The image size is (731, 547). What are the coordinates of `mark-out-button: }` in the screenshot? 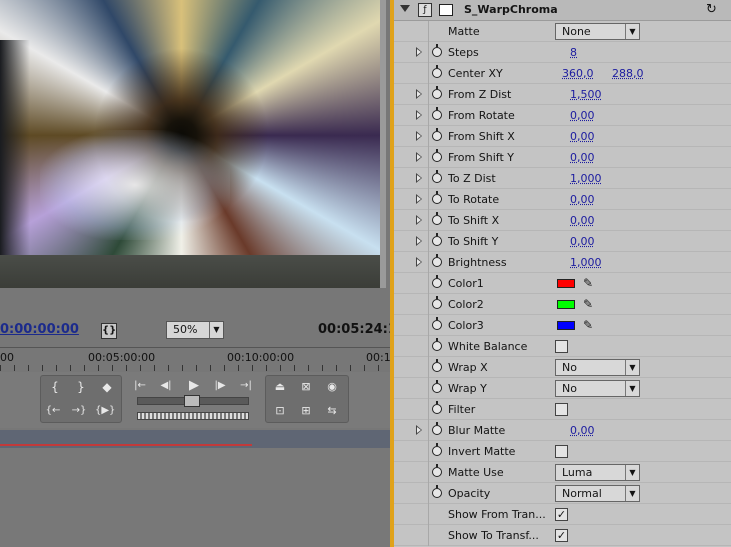 It's located at (81, 387).